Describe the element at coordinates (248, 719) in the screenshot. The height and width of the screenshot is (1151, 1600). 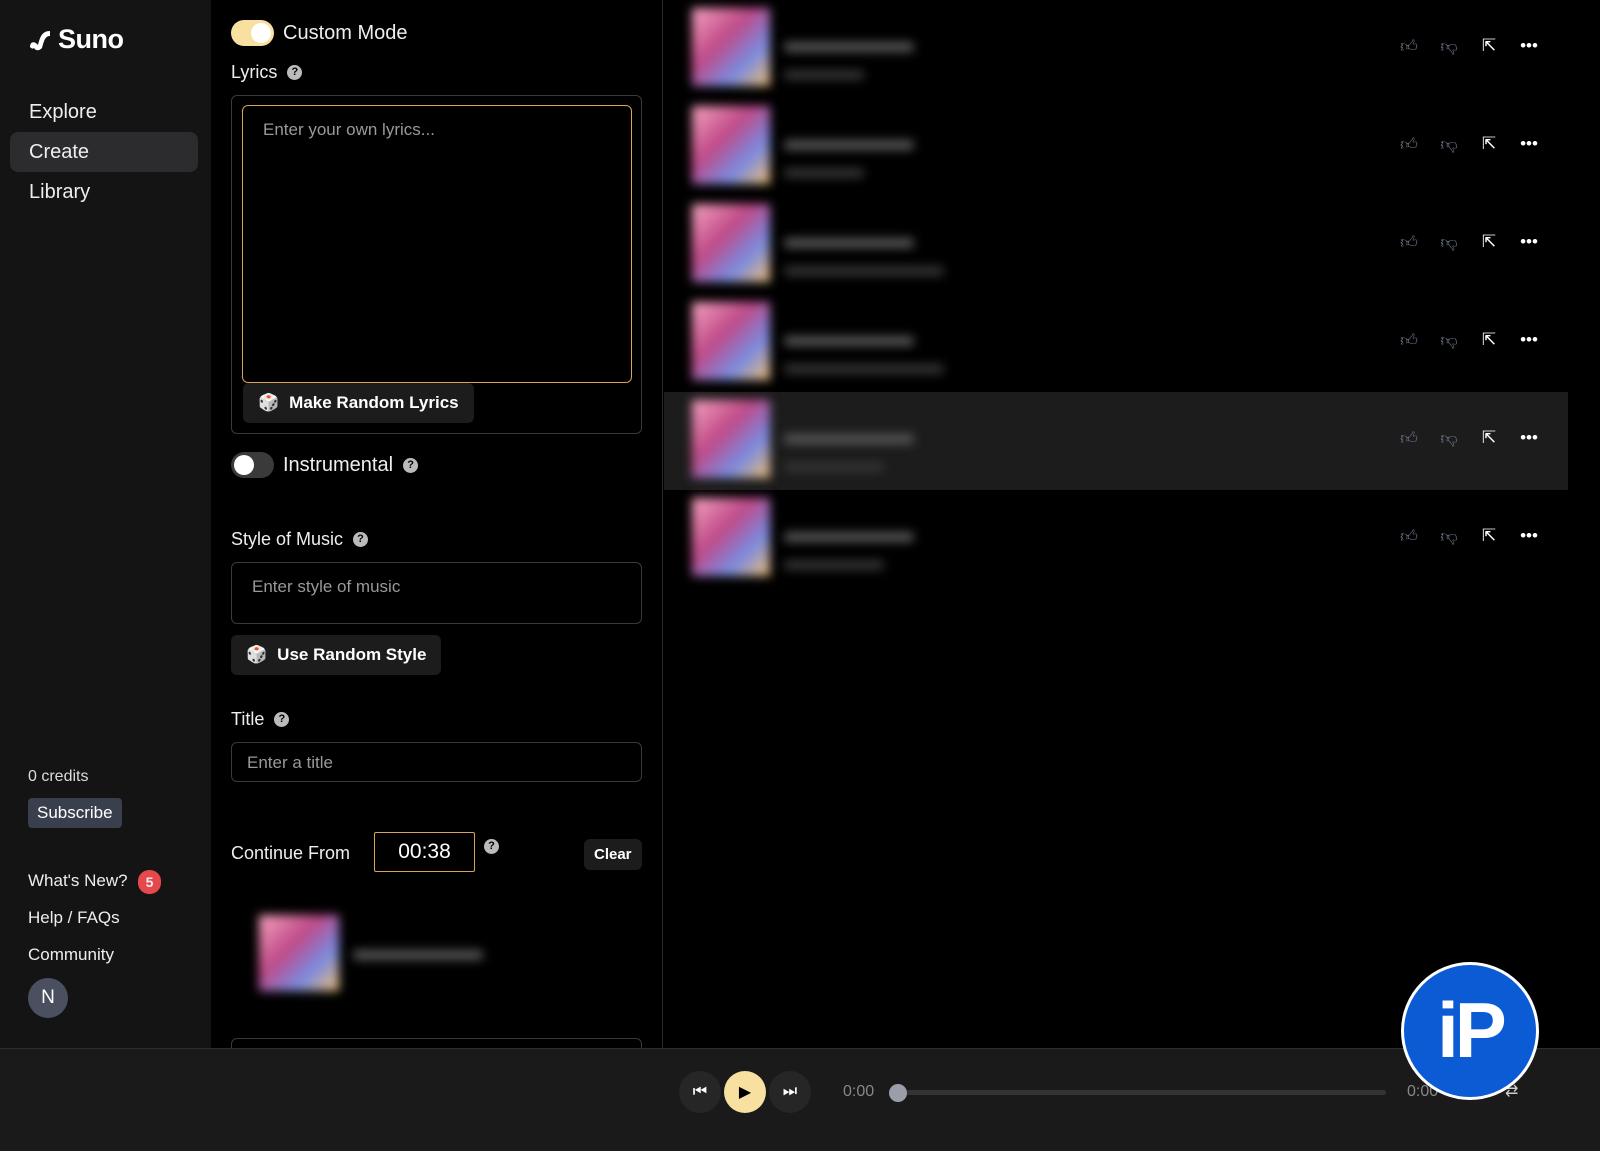
I see `title-label: Title` at that location.